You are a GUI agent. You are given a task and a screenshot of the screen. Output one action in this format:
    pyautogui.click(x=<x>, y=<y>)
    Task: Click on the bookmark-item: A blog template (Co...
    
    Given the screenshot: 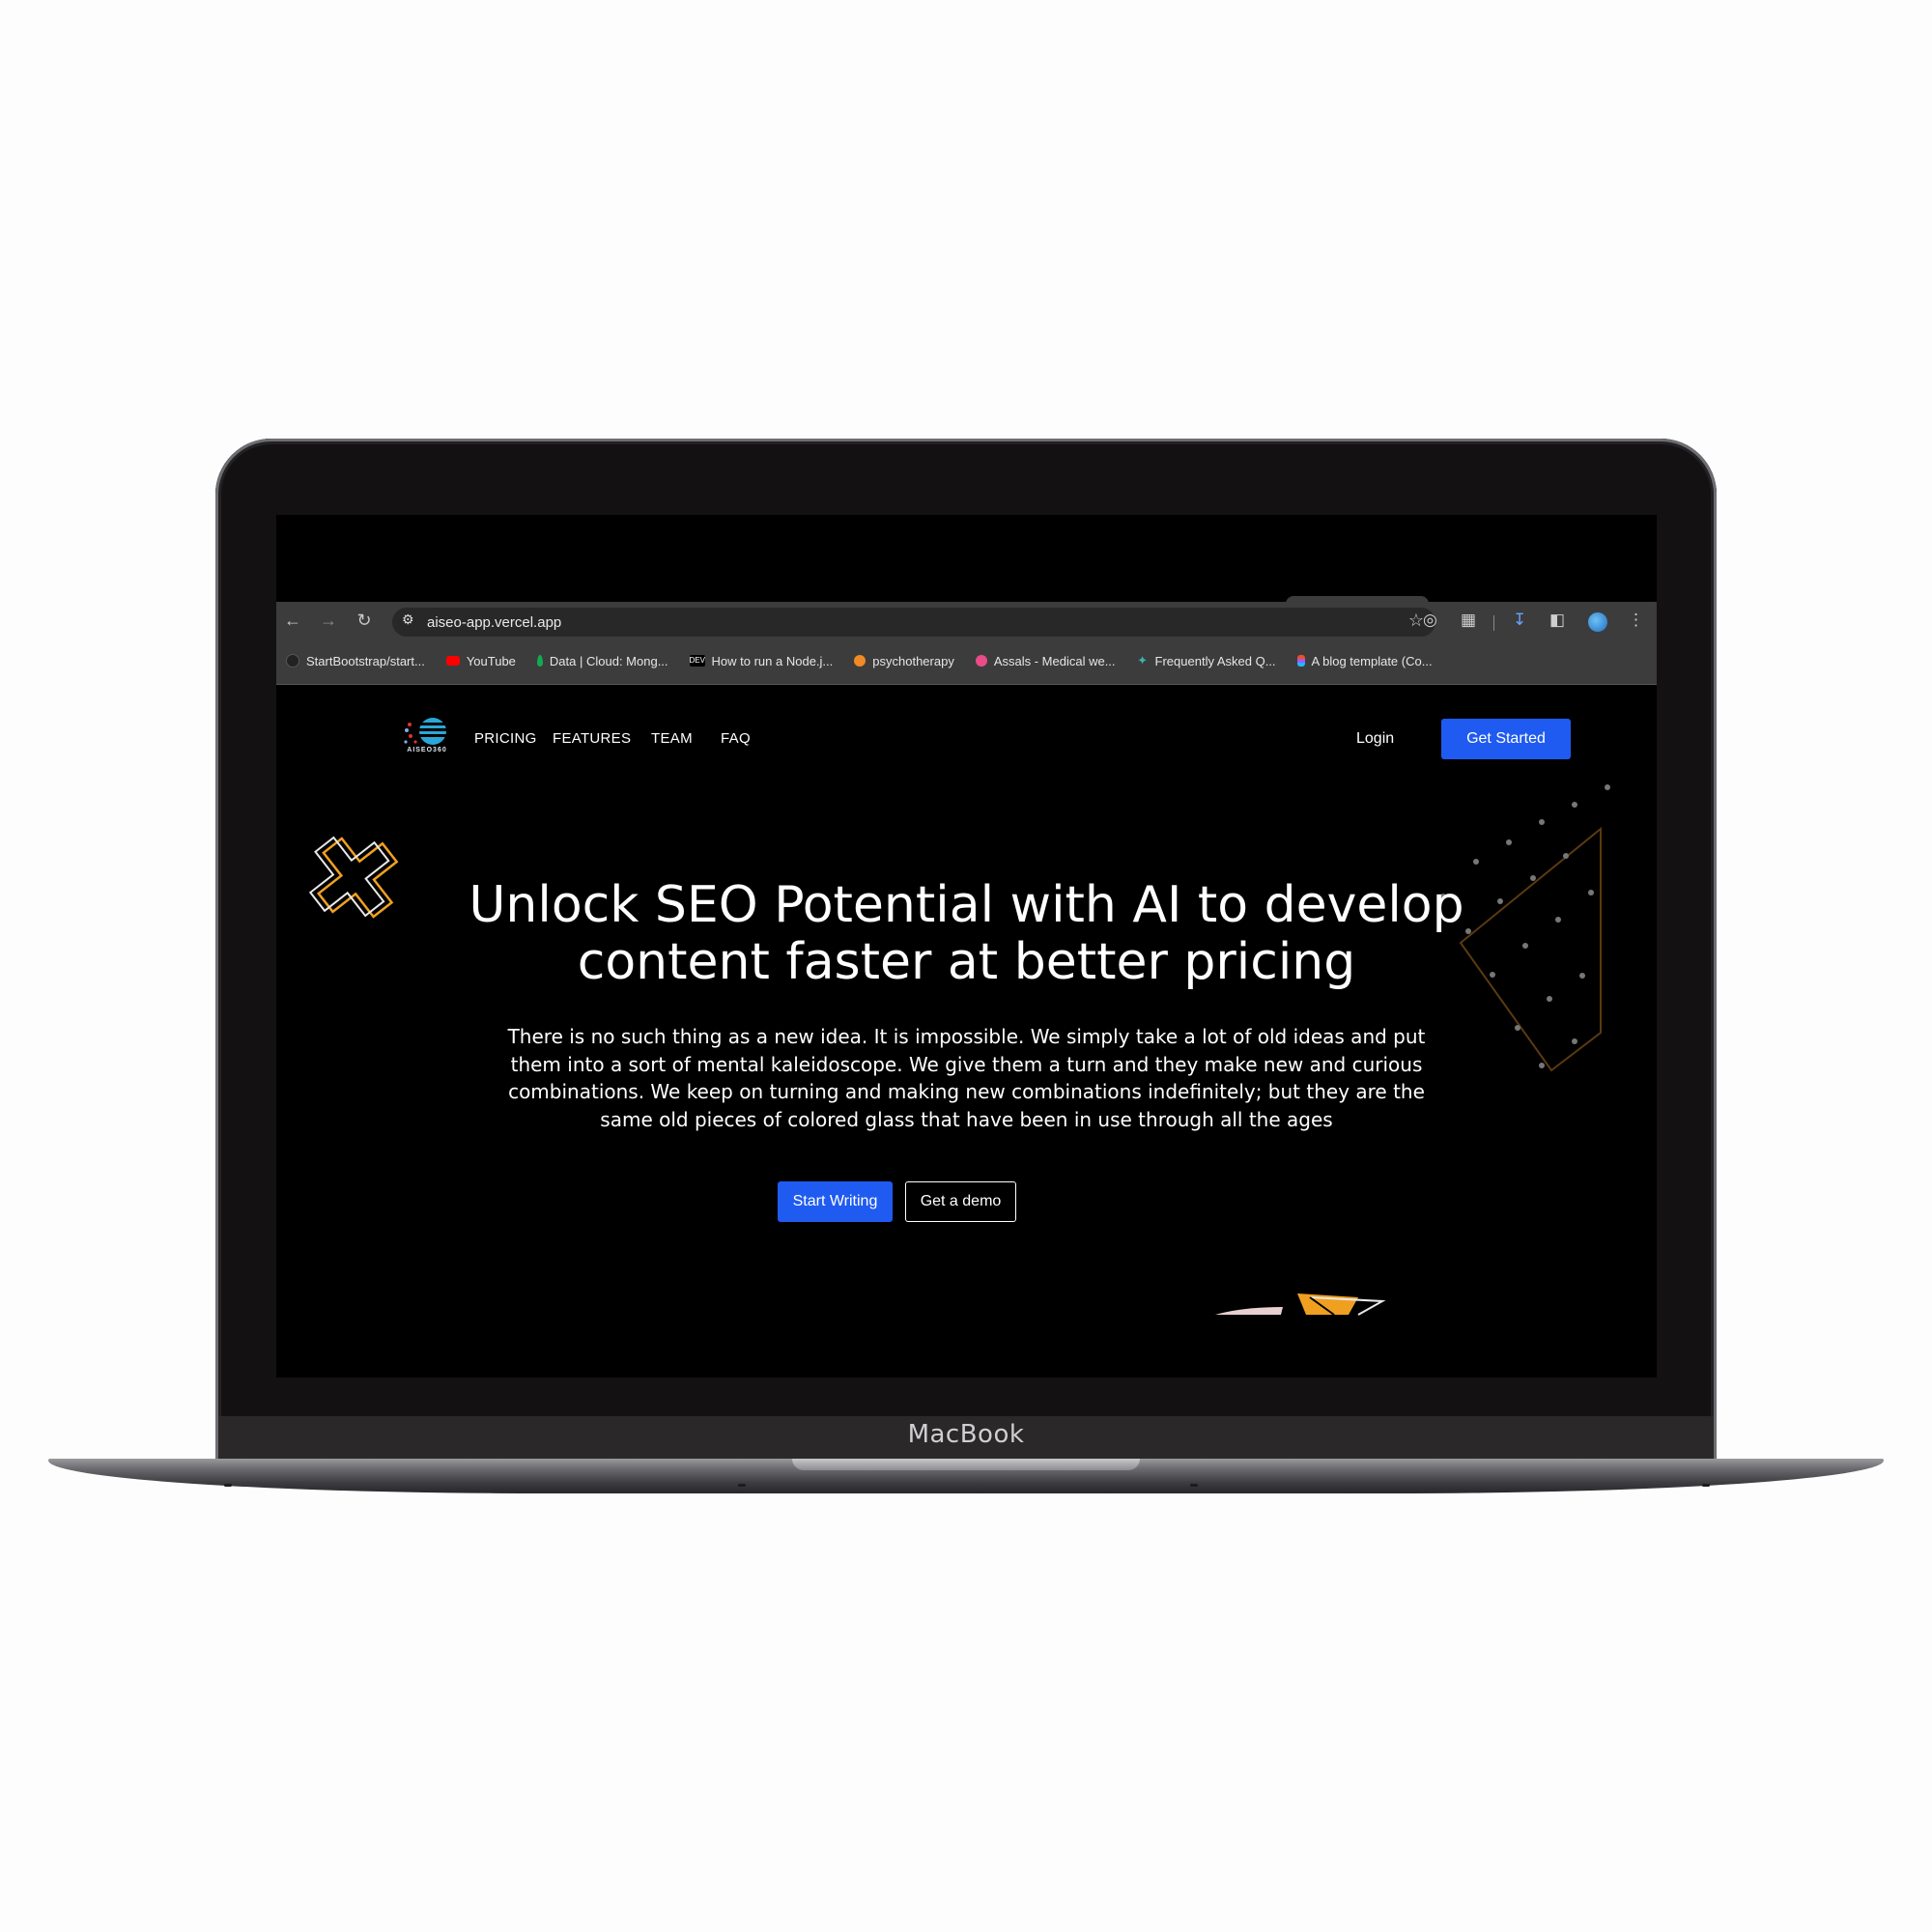 What is the action you would take?
    pyautogui.click(x=1364, y=660)
    